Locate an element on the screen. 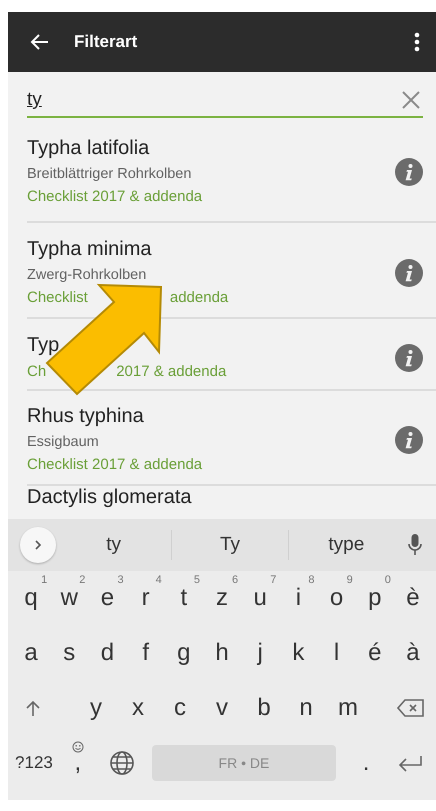 This screenshot has height=811, width=436. result-row: Typha latifolia Breitblättriger Rohrkolben Checklist 2017 & addenda is located at coordinates (231, 170).